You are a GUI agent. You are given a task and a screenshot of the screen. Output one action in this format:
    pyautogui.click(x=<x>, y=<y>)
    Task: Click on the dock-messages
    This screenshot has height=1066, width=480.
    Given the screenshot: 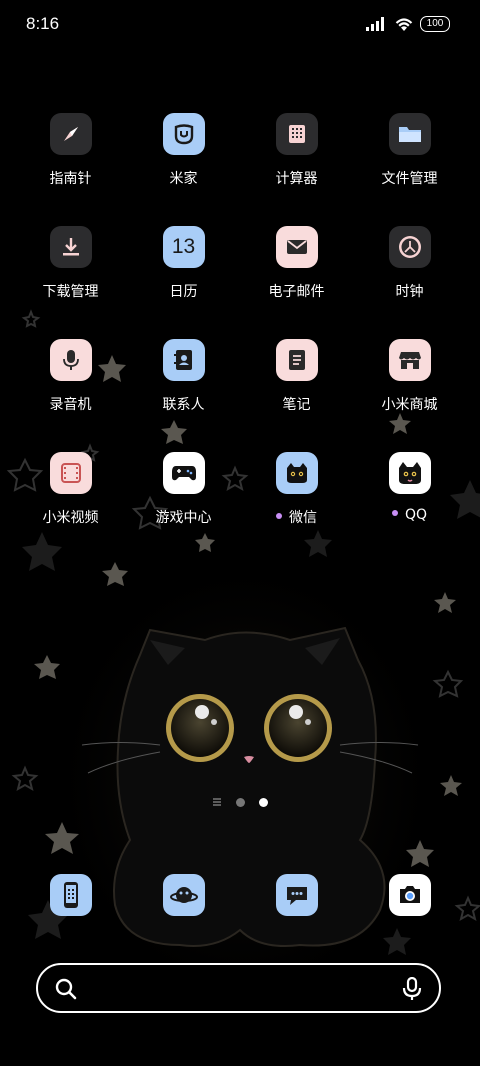 What is the action you would take?
    pyautogui.click(x=296, y=895)
    